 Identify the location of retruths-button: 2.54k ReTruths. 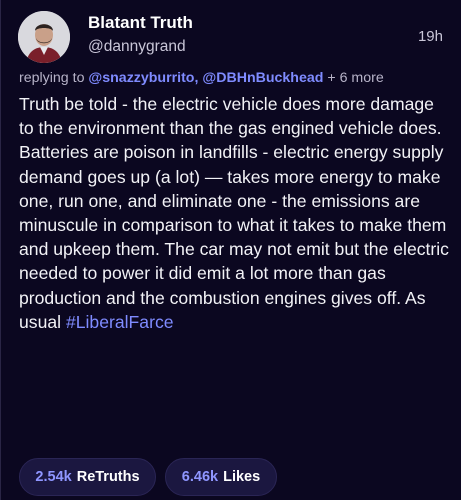
(87, 477).